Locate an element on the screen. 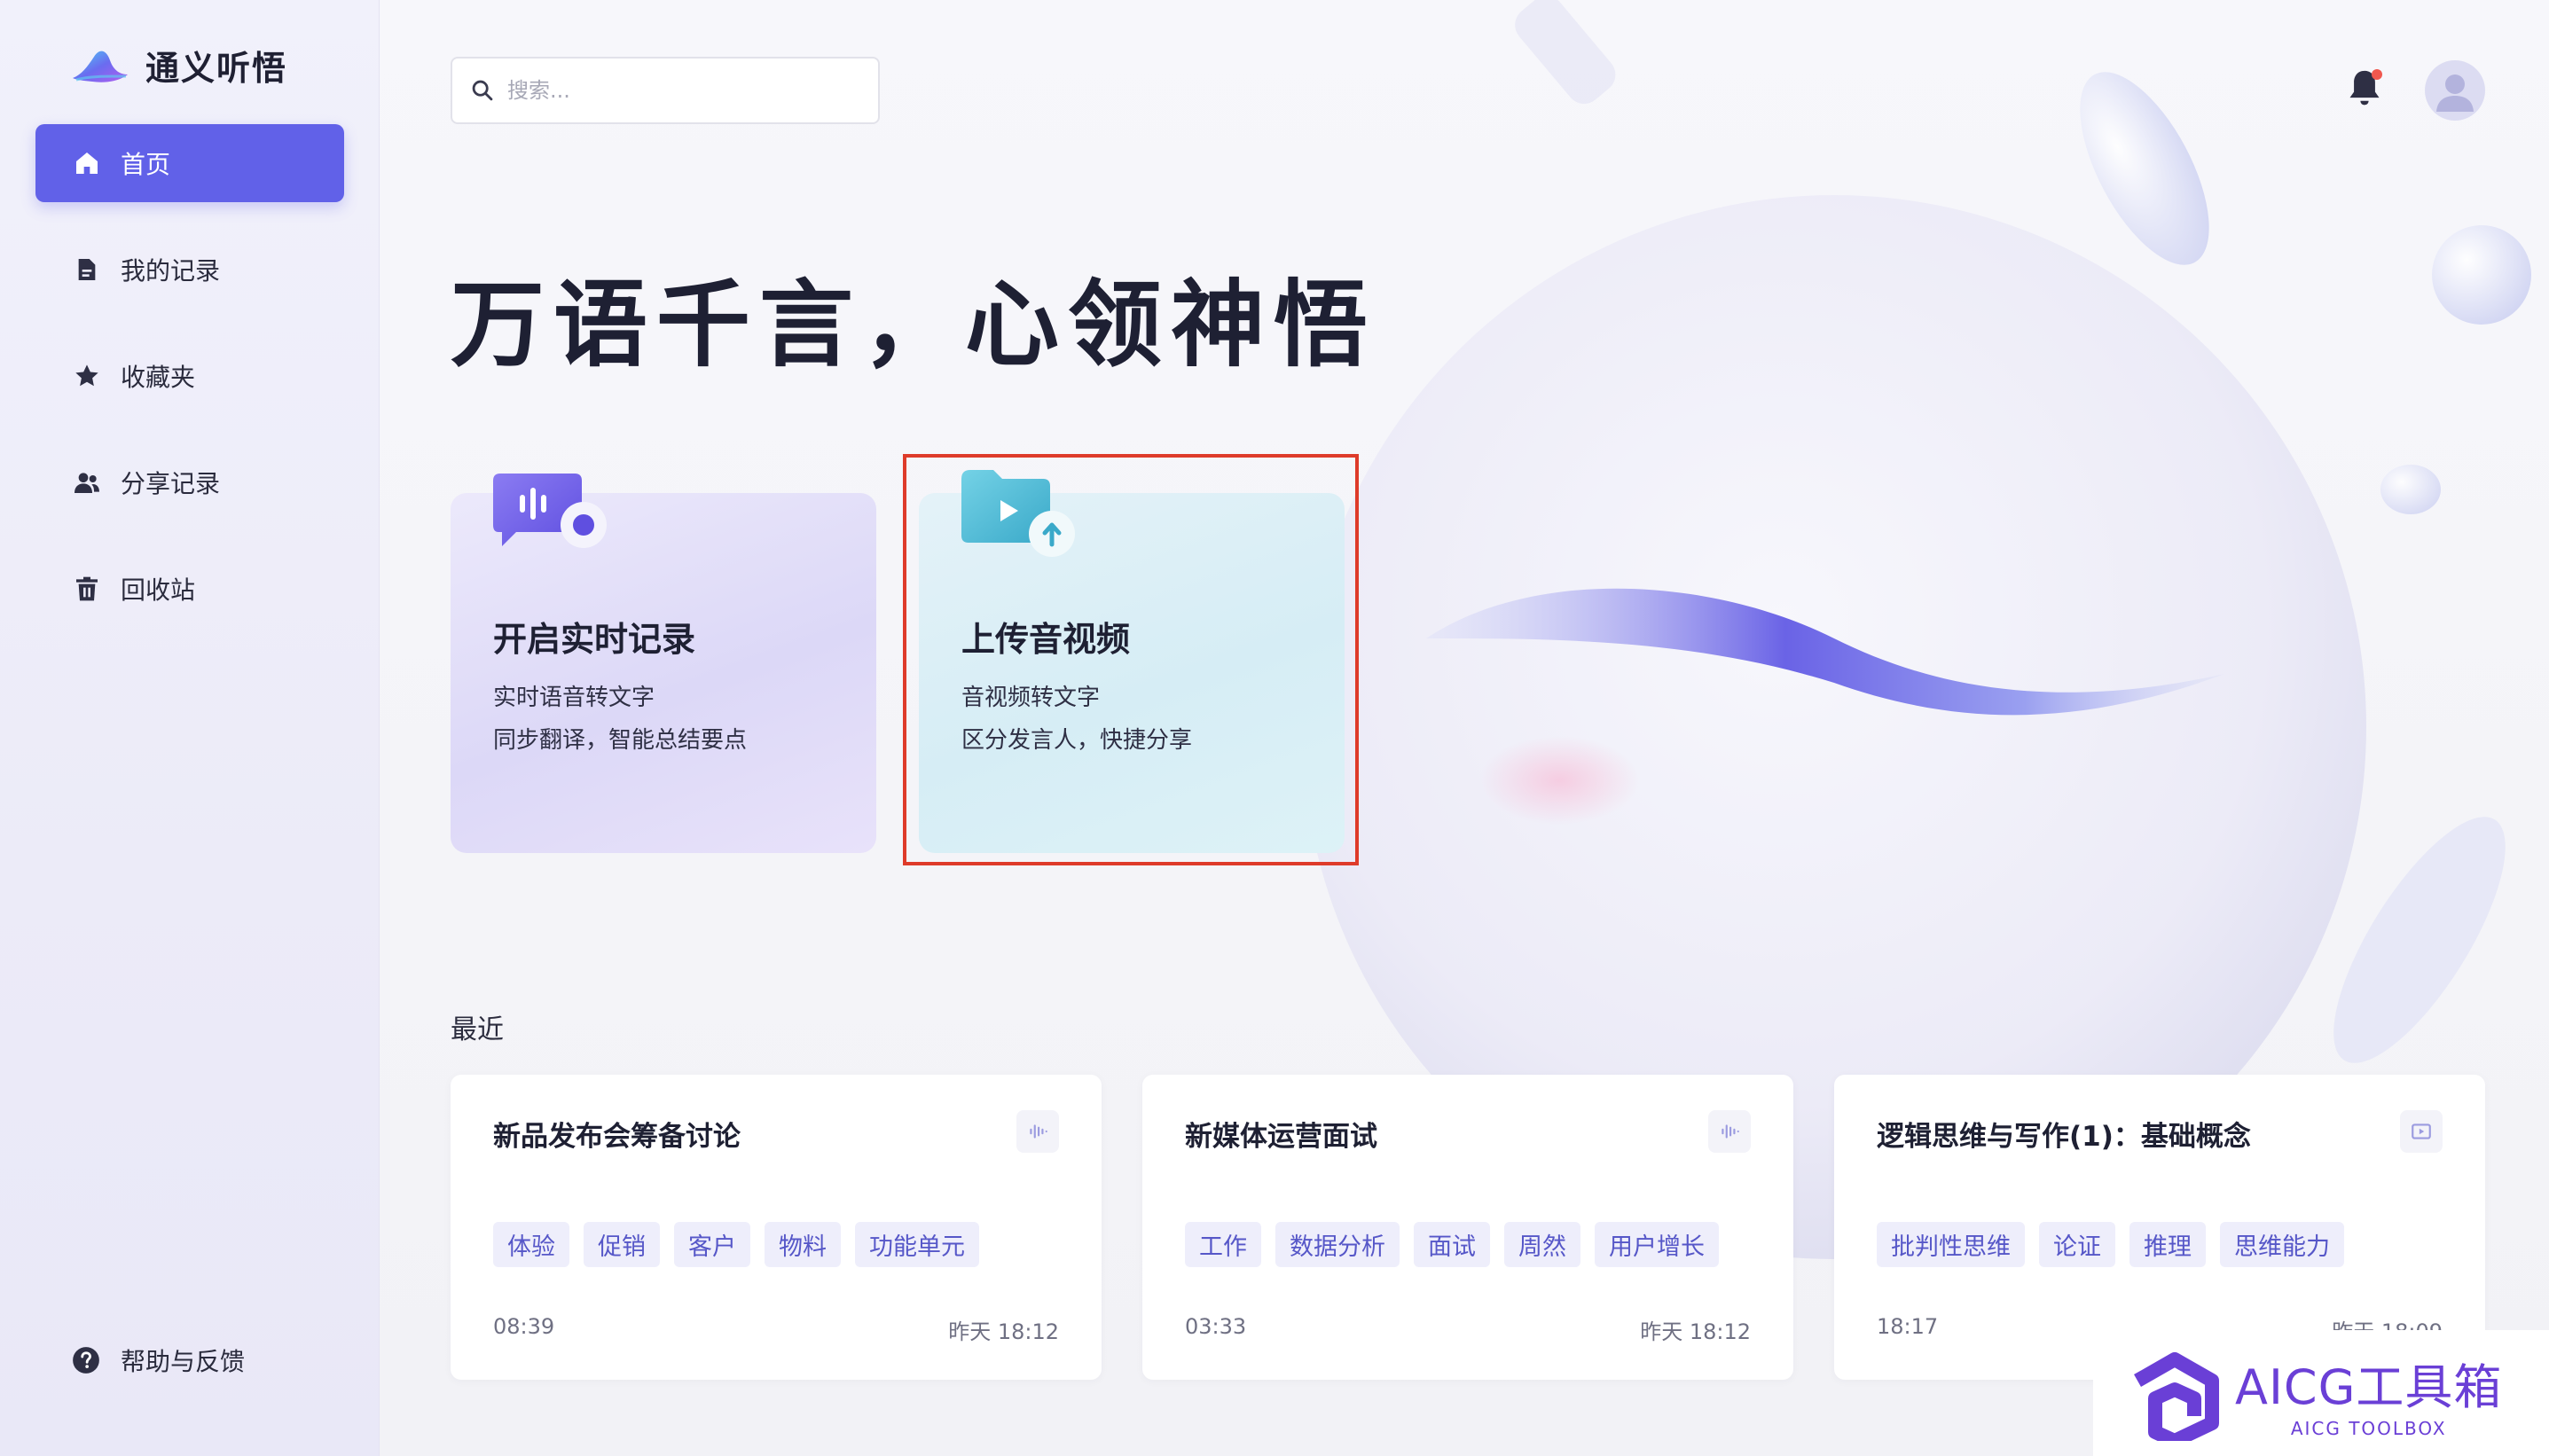  trash-icon is located at coordinates (87, 588).